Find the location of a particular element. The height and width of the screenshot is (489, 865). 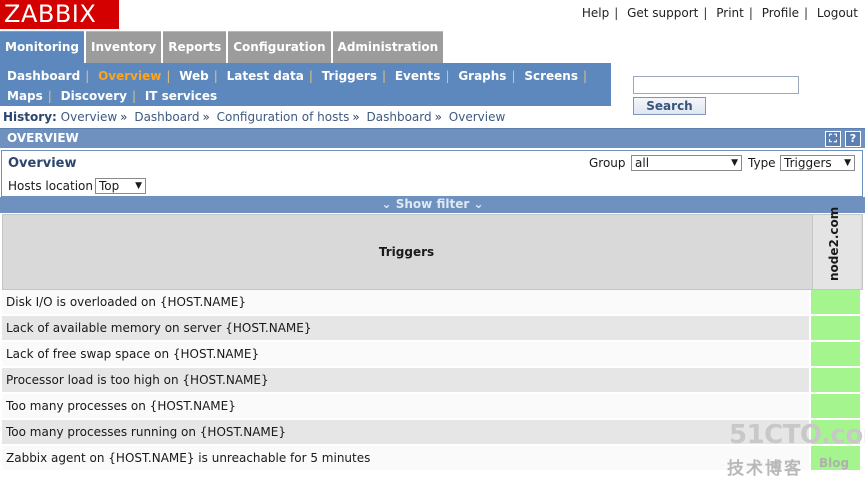

logout-link: Logout is located at coordinates (837, 13).